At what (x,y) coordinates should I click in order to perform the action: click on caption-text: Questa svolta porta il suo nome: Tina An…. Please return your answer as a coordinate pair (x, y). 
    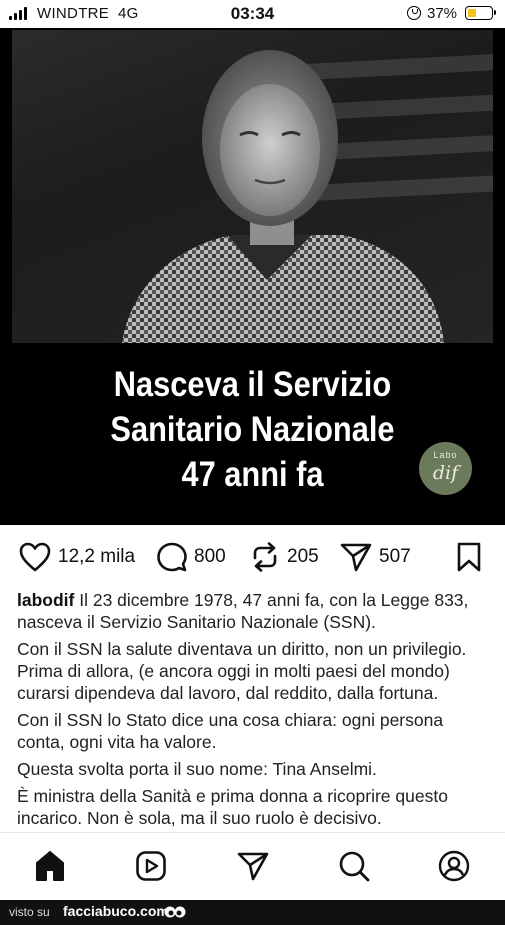
    Looking at the image, I should click on (197, 769).